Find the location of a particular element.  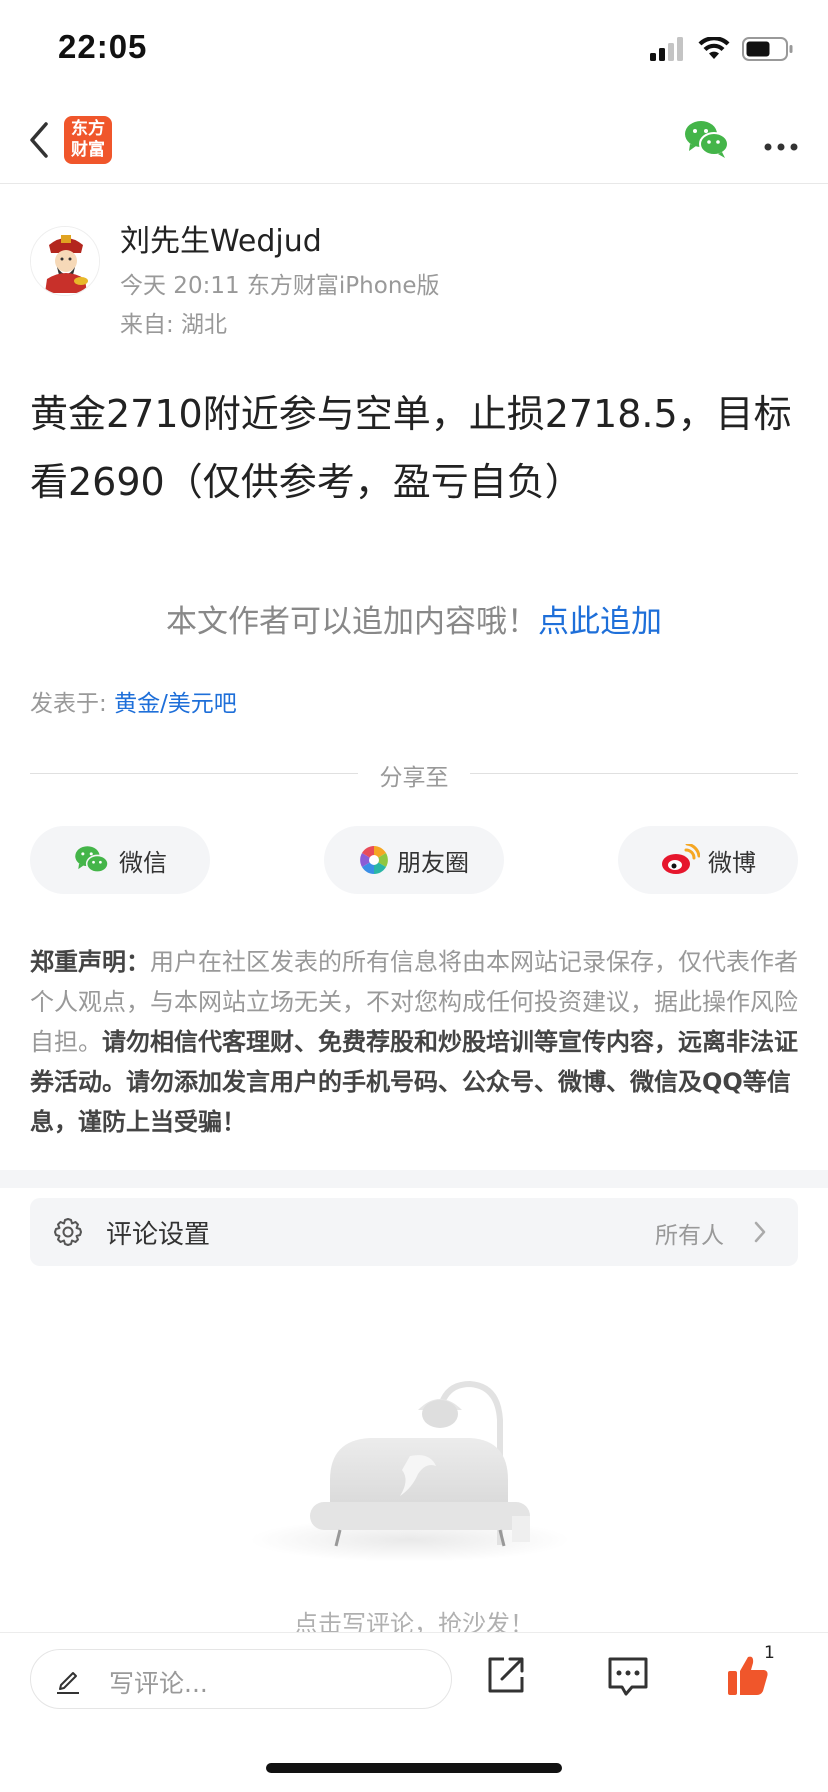

back-button is located at coordinates (42, 140).